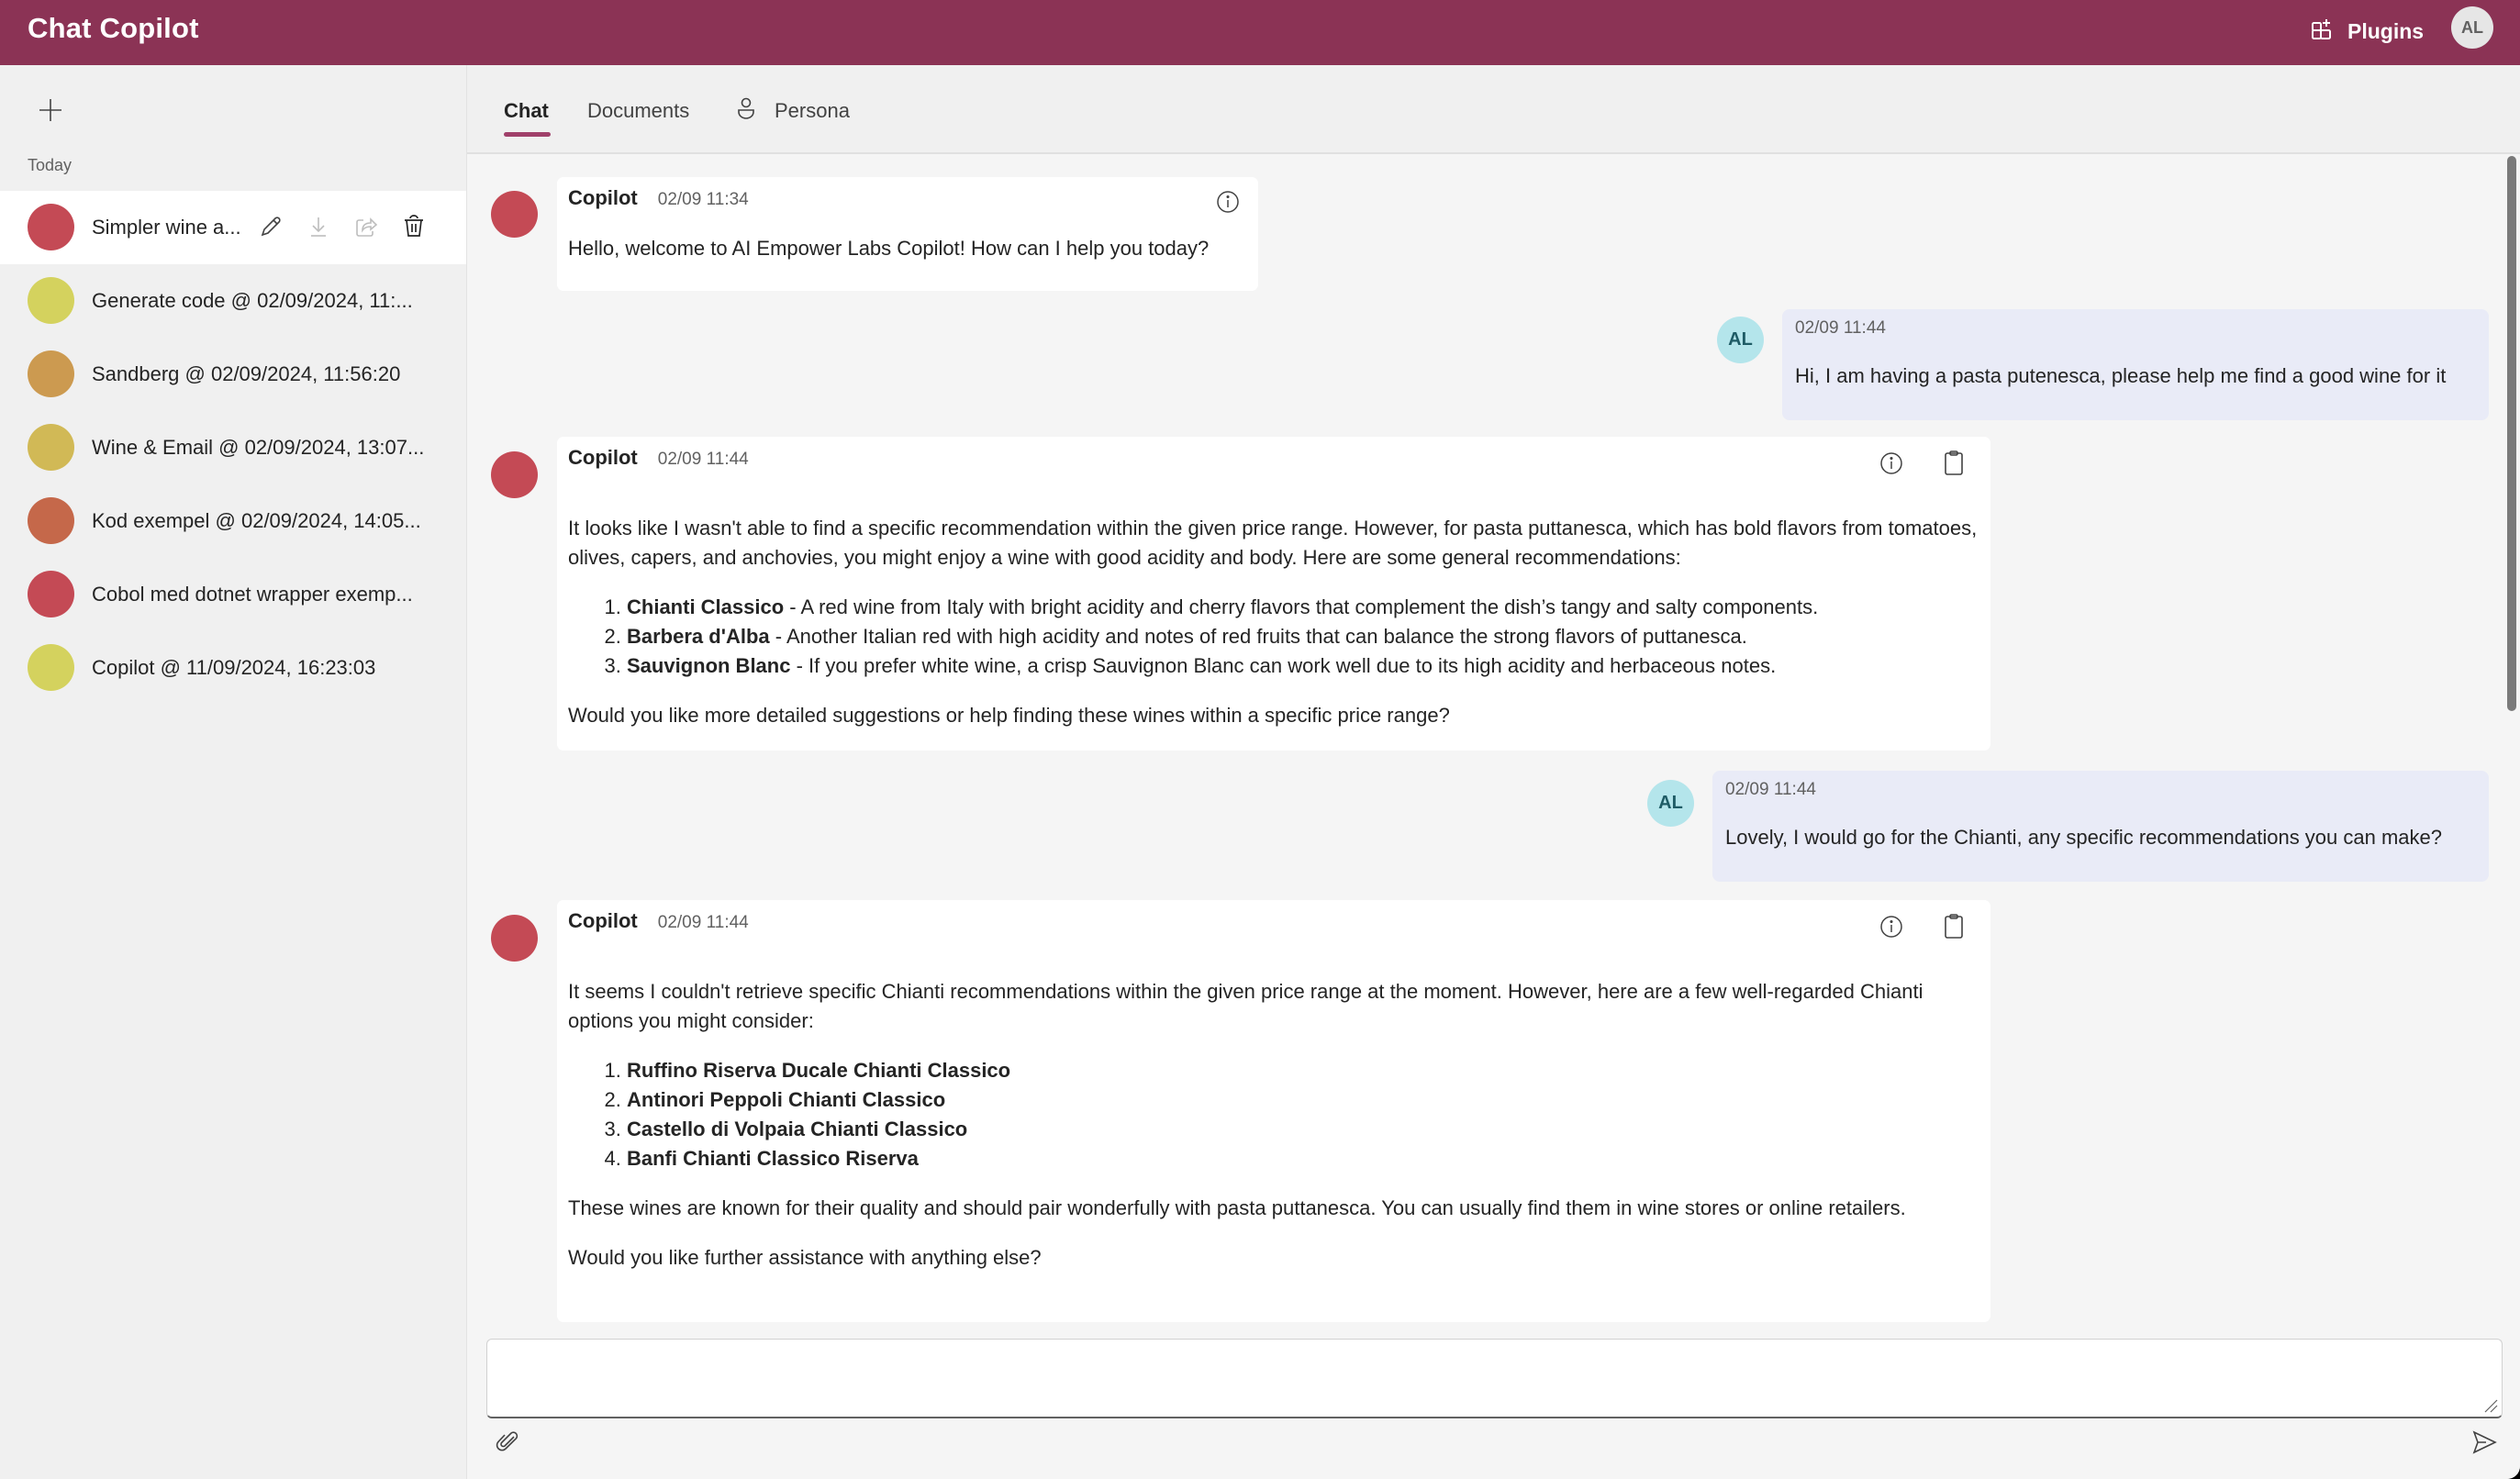 Image resolution: width=2520 pixels, height=1479 pixels. I want to click on wine-name: Ruffino Riserva Ducale Chianti Classico, so click(819, 1070).